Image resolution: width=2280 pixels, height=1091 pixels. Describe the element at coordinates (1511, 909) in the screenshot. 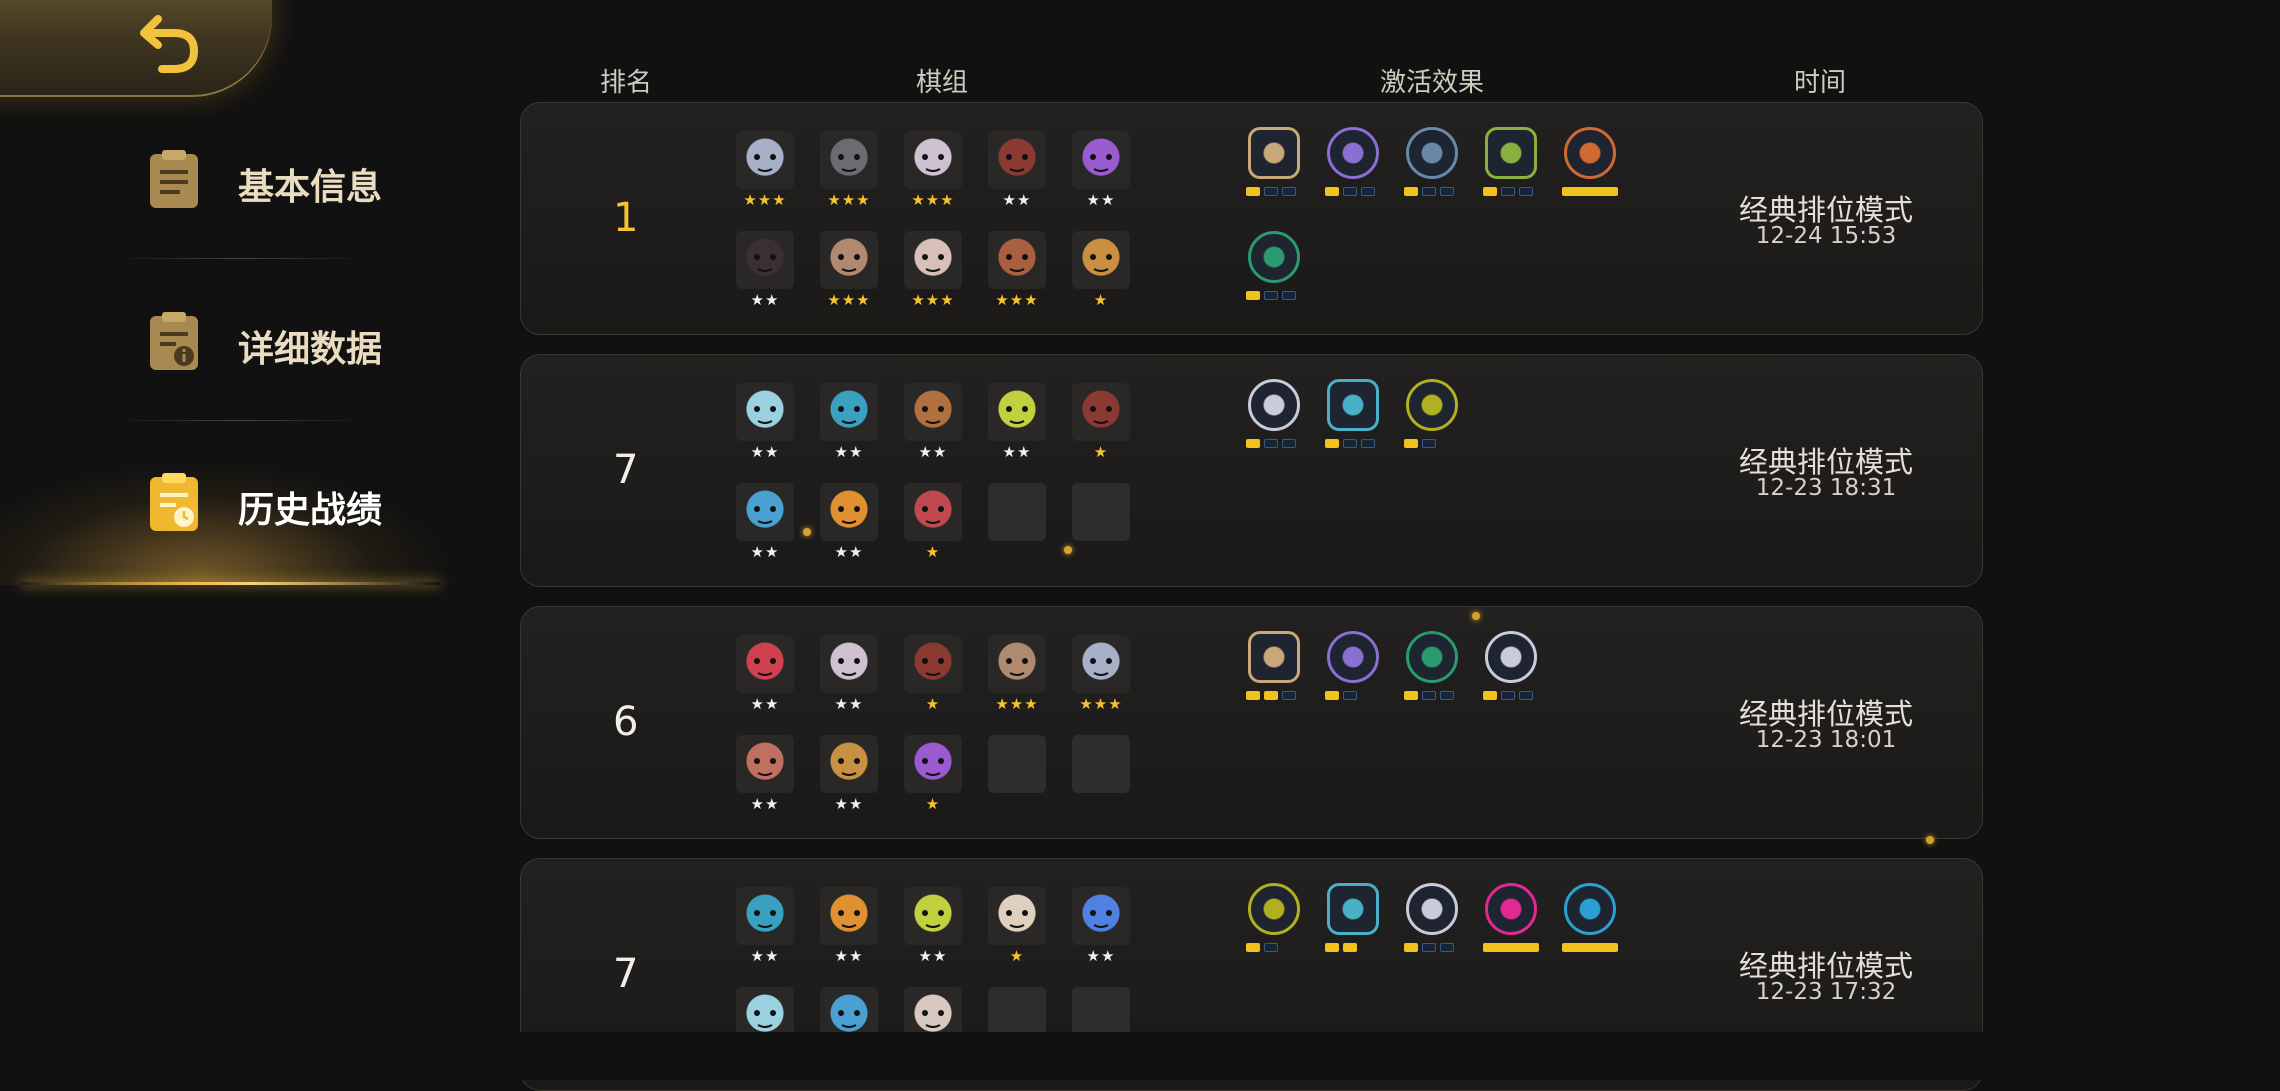

I see `bat-icon` at that location.